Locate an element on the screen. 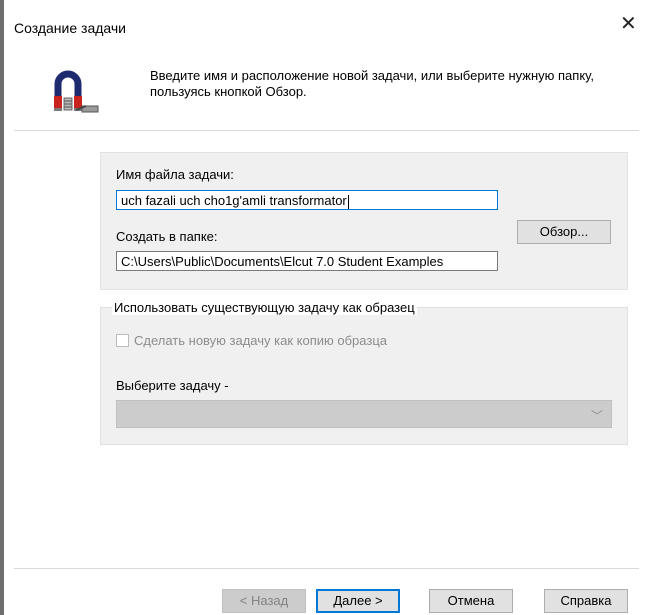 This screenshot has width=647, height=615. copy-template-label: Сделать новую задачу как копию образца is located at coordinates (260, 340).